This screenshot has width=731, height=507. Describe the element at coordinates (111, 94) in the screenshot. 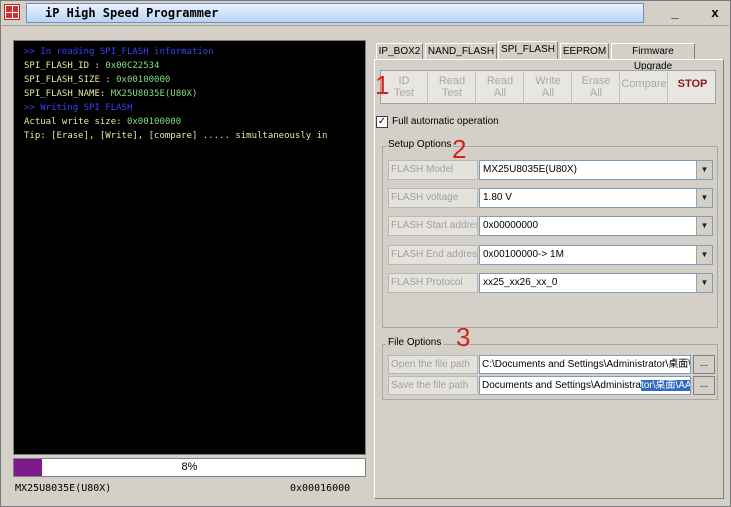

I see `log-line: SPI_FLASH_NAME: MX25U8035E(U80X)` at that location.